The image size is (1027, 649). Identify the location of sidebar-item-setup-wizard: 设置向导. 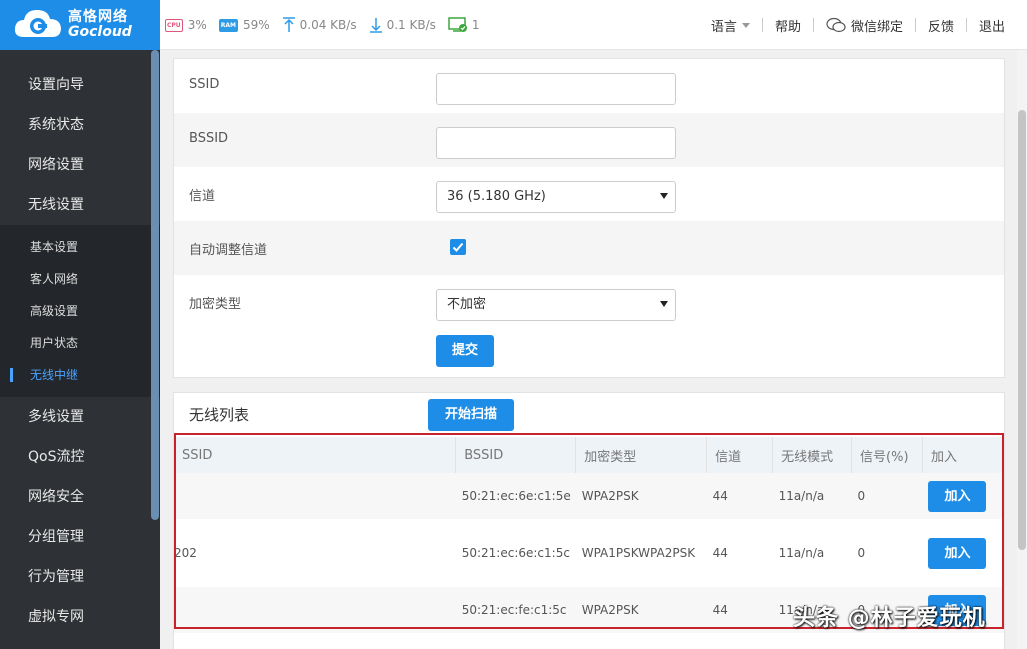
(80, 85).